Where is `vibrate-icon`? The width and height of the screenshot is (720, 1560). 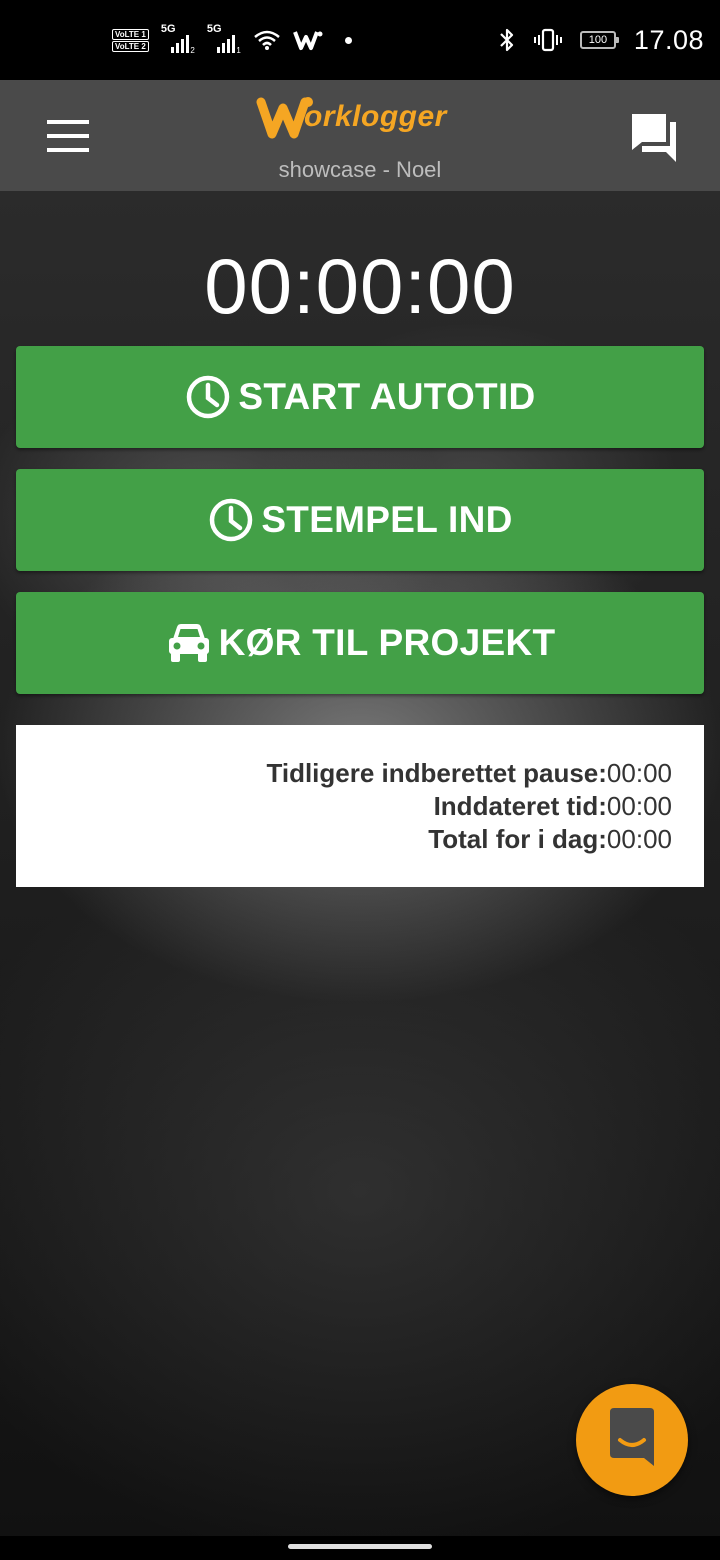
vibrate-icon is located at coordinates (547, 40).